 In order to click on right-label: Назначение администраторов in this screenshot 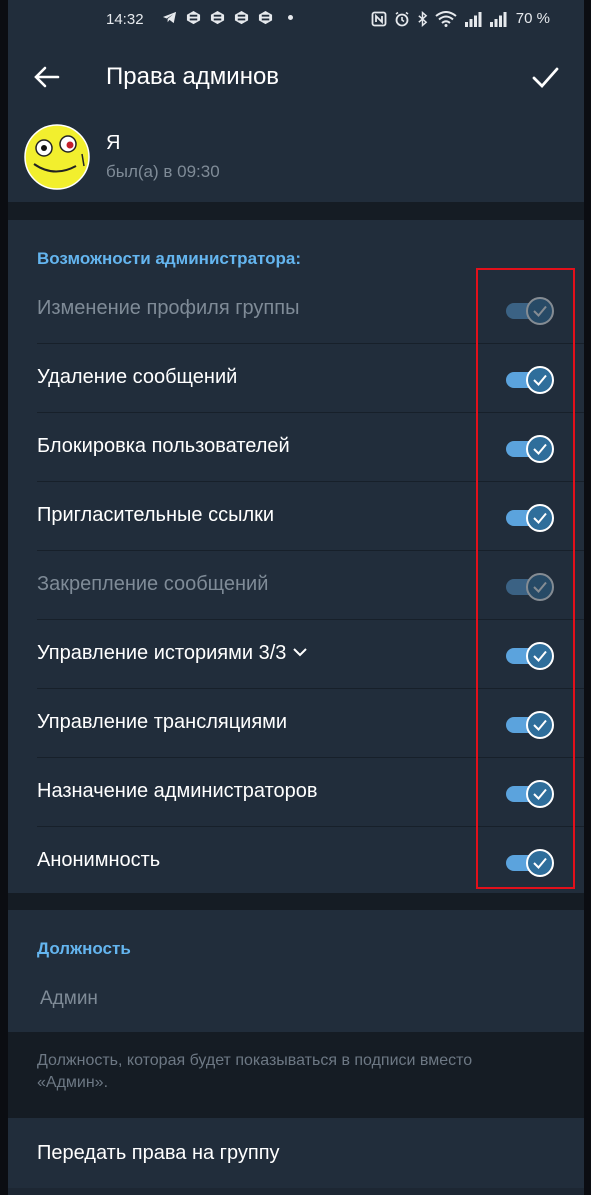, I will do `click(177, 791)`.